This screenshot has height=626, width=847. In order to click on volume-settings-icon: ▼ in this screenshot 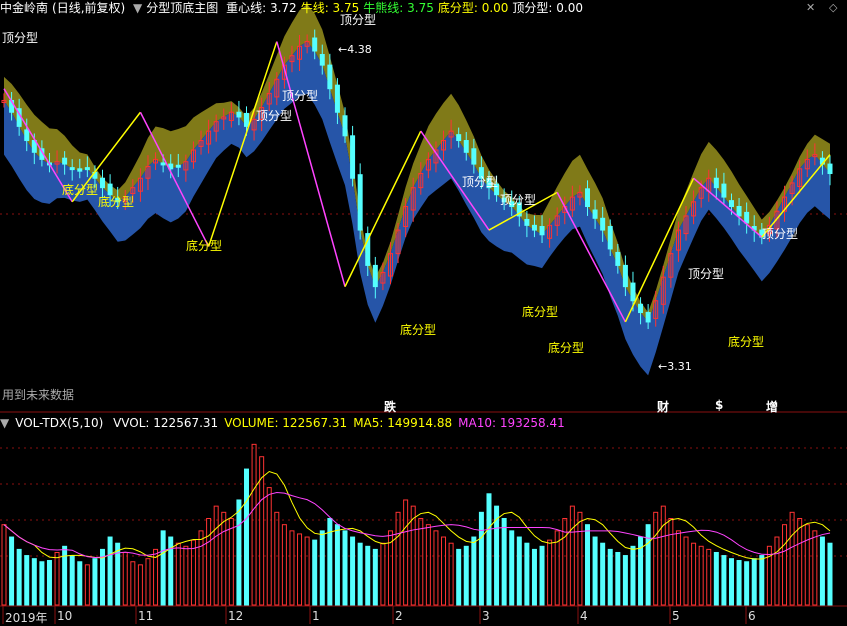, I will do `click(4, 423)`.